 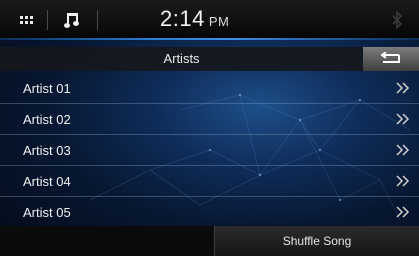 What do you see at coordinates (182, 18) in the screenshot?
I see `clock-time: 2:14` at bounding box center [182, 18].